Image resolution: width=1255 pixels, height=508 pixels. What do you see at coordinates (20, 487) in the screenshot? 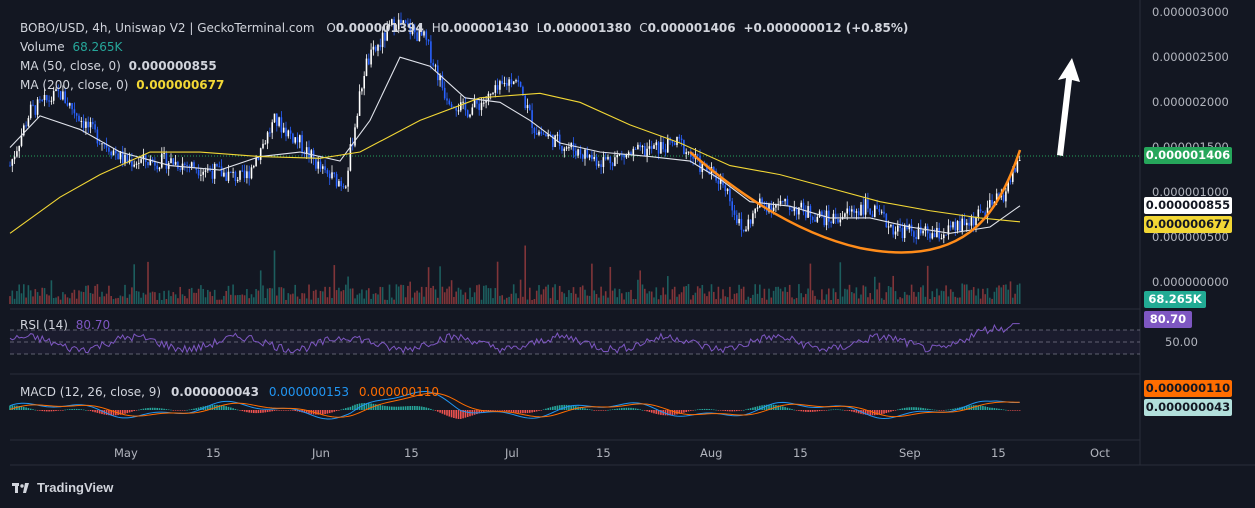
I see `tradingview-icon` at bounding box center [20, 487].